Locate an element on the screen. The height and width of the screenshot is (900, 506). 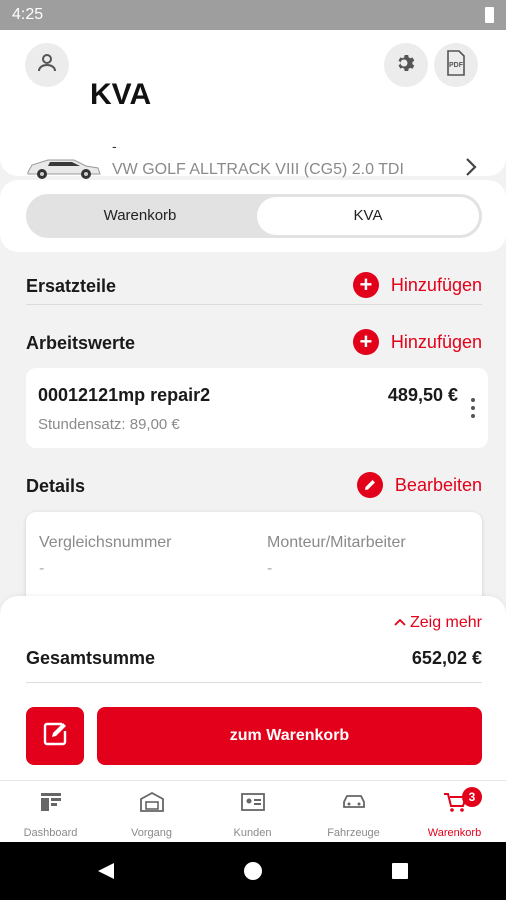
view-toggle-card: Warenkorb KVA is located at coordinates (253, 216).